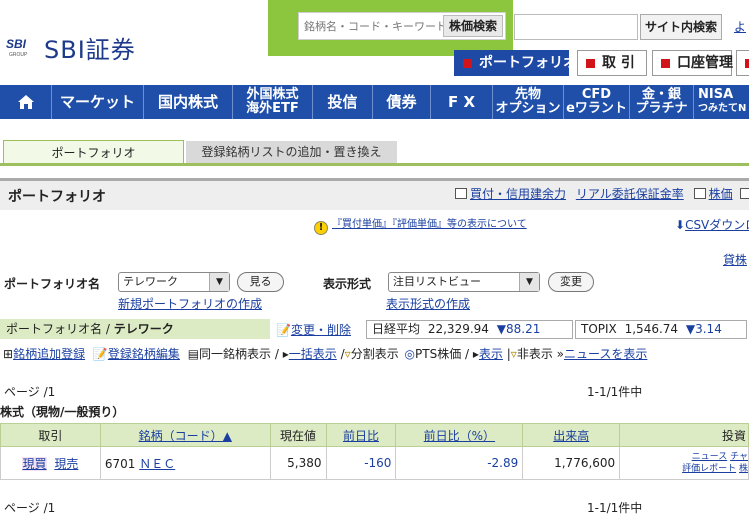 This screenshot has height=515, width=749. Describe the element at coordinates (429, 224) in the screenshot. I see `price-display-notice-link: 『買付単価』『評価単価』等の表示について` at that location.